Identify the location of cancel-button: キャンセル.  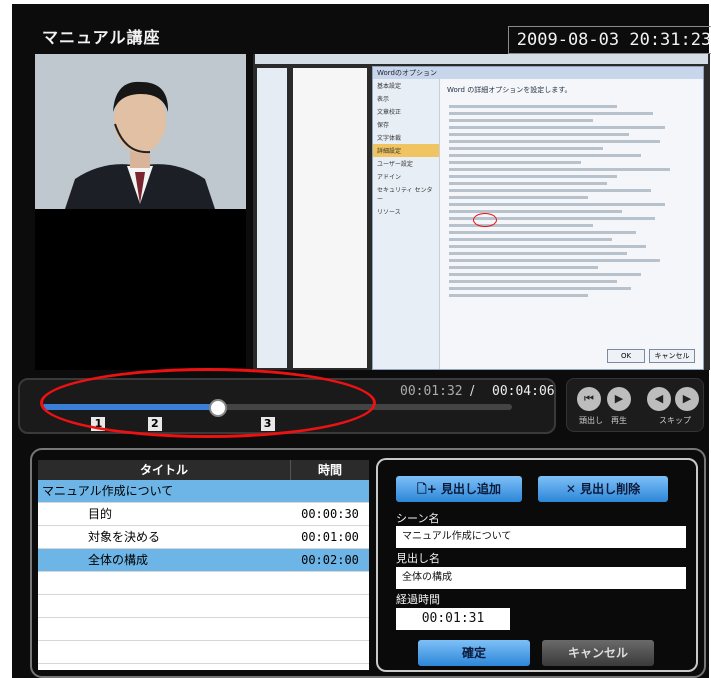
(598, 653).